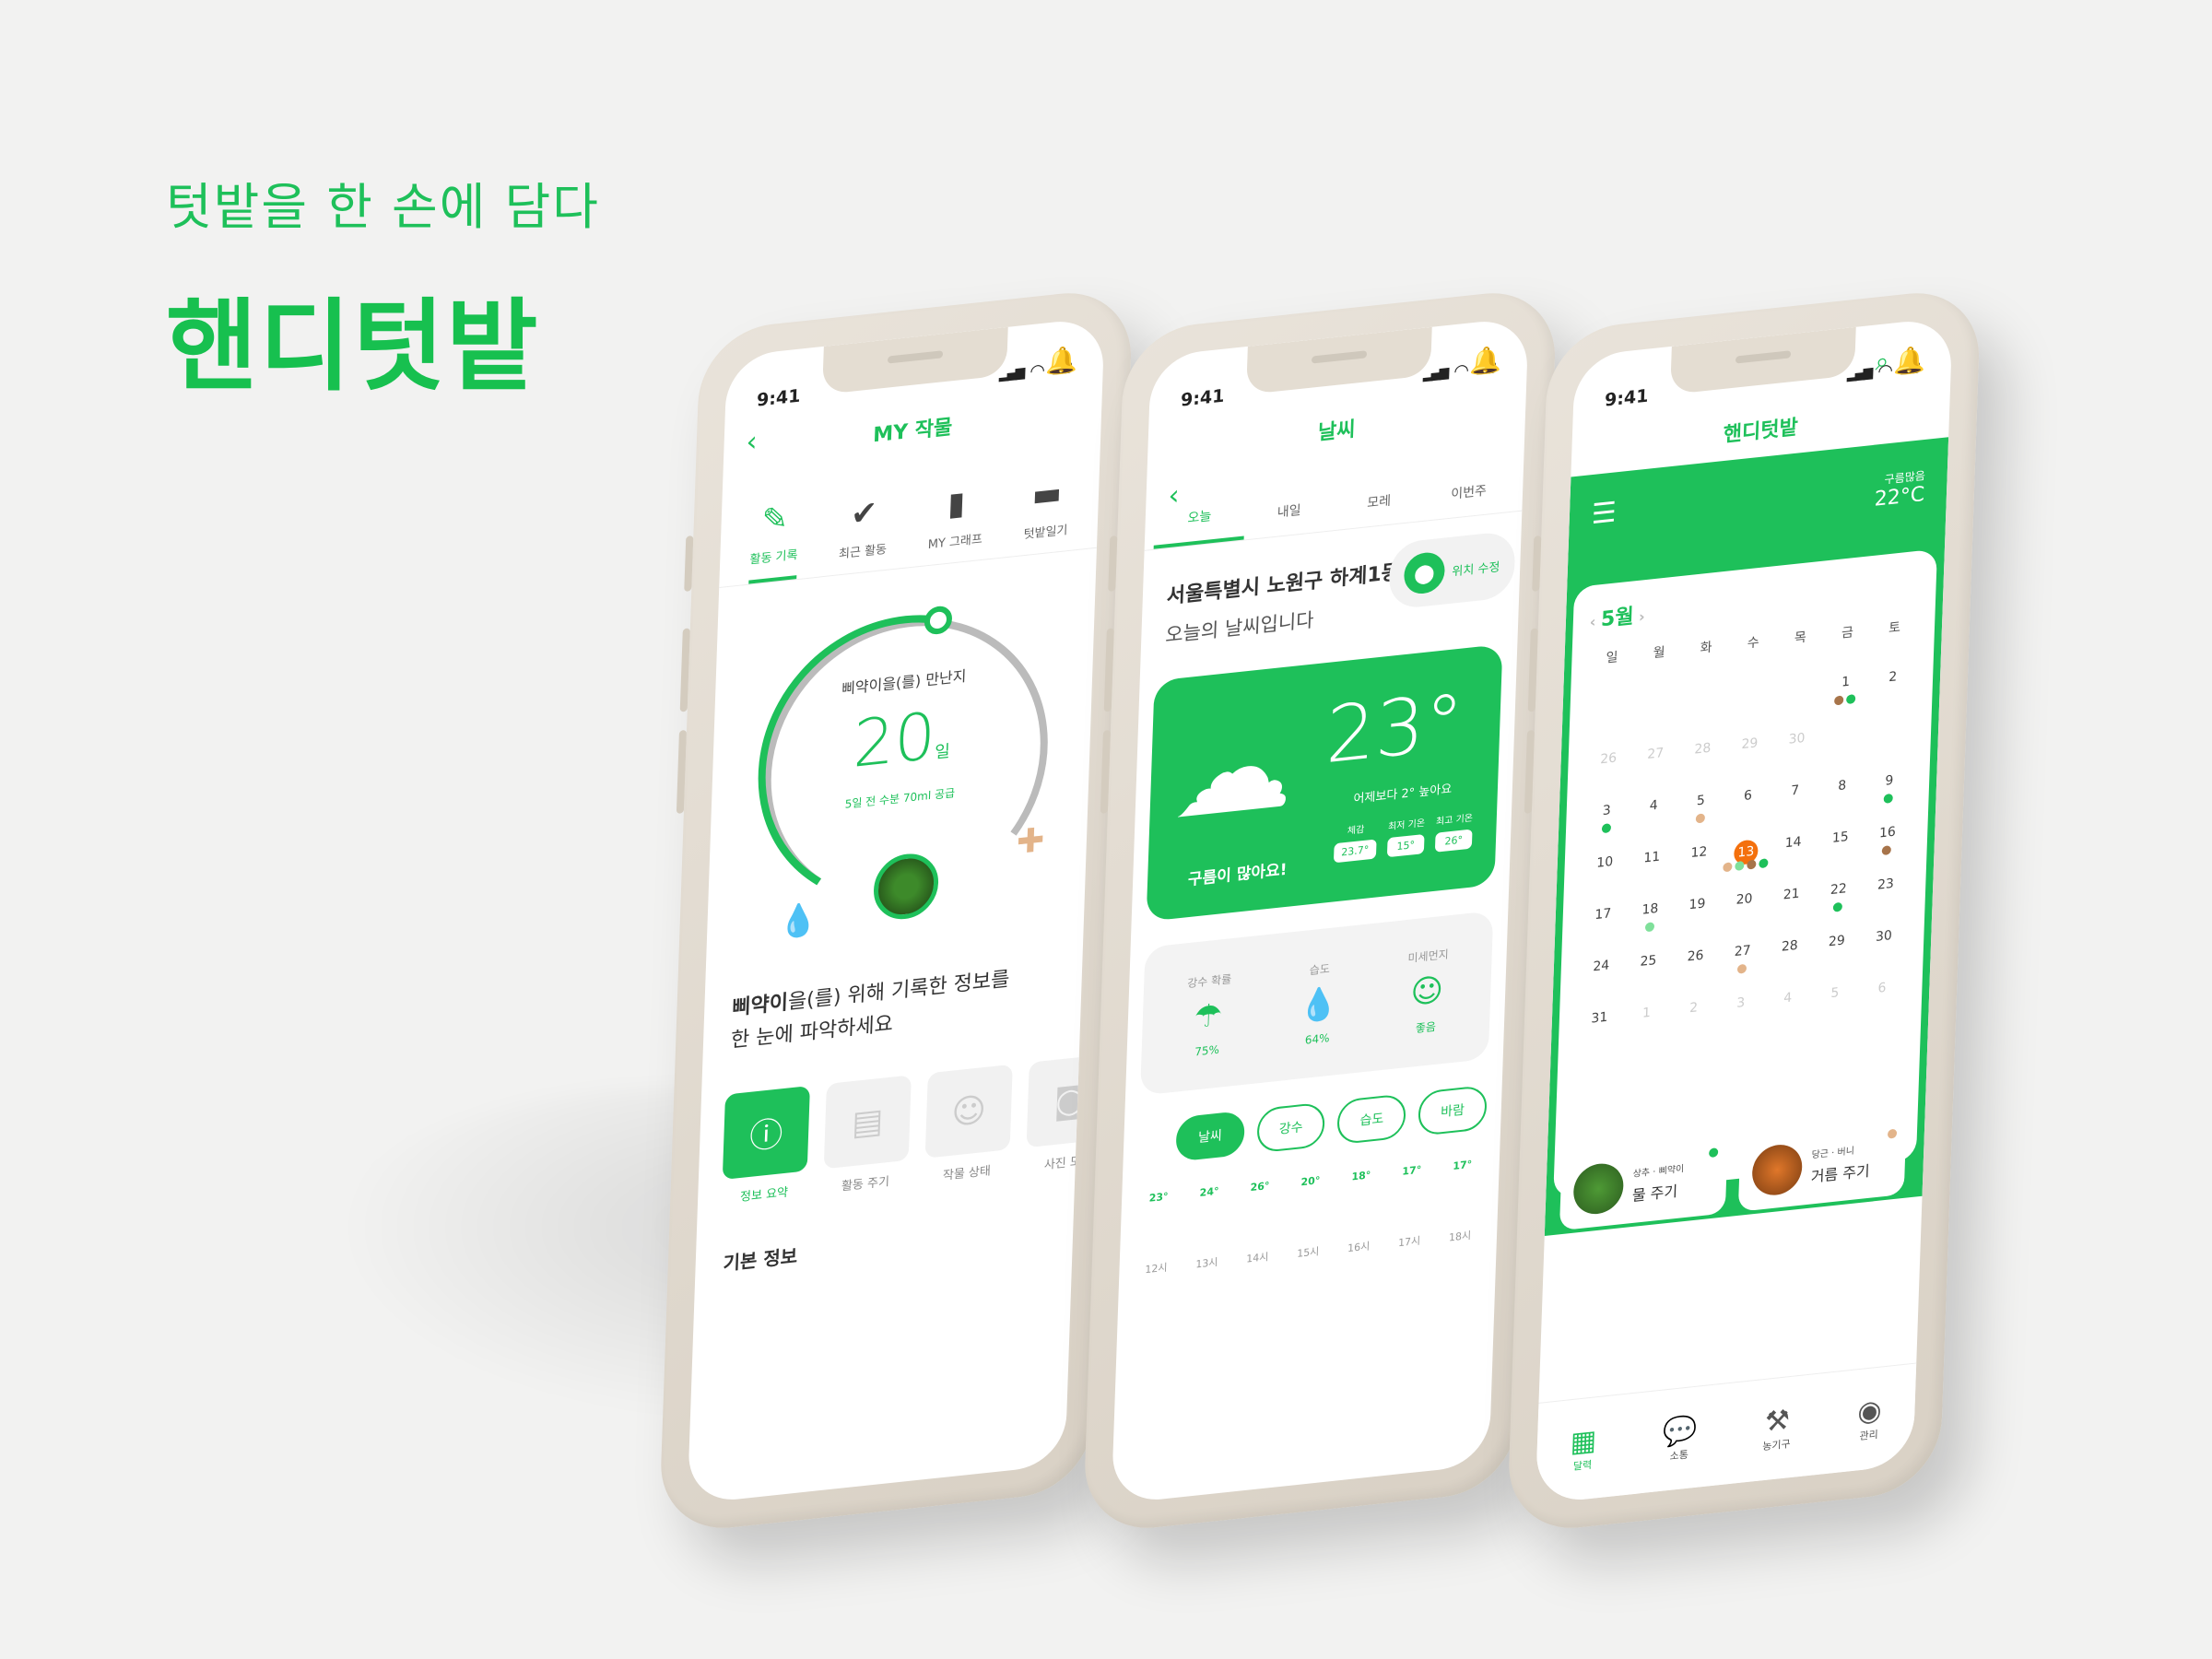 The width and height of the screenshot is (2212, 1659). Describe the element at coordinates (1699, 853) in the screenshot. I see `calendar-day: 12` at that location.